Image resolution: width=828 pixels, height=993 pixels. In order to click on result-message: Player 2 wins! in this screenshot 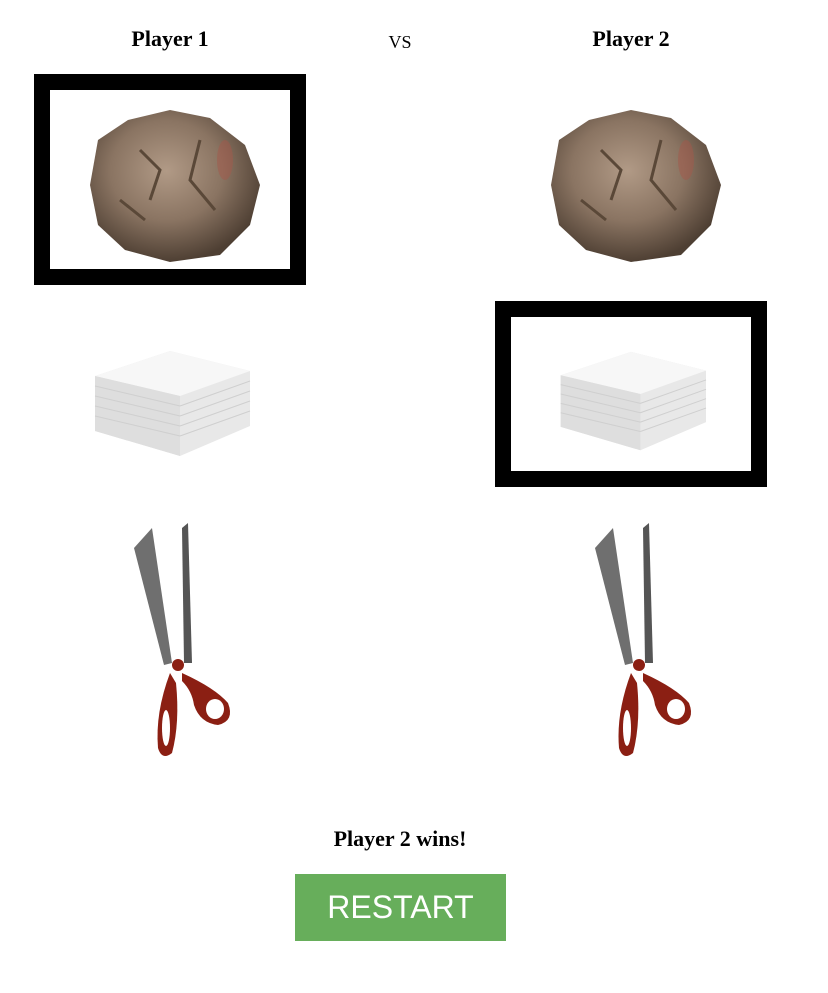, I will do `click(400, 838)`.